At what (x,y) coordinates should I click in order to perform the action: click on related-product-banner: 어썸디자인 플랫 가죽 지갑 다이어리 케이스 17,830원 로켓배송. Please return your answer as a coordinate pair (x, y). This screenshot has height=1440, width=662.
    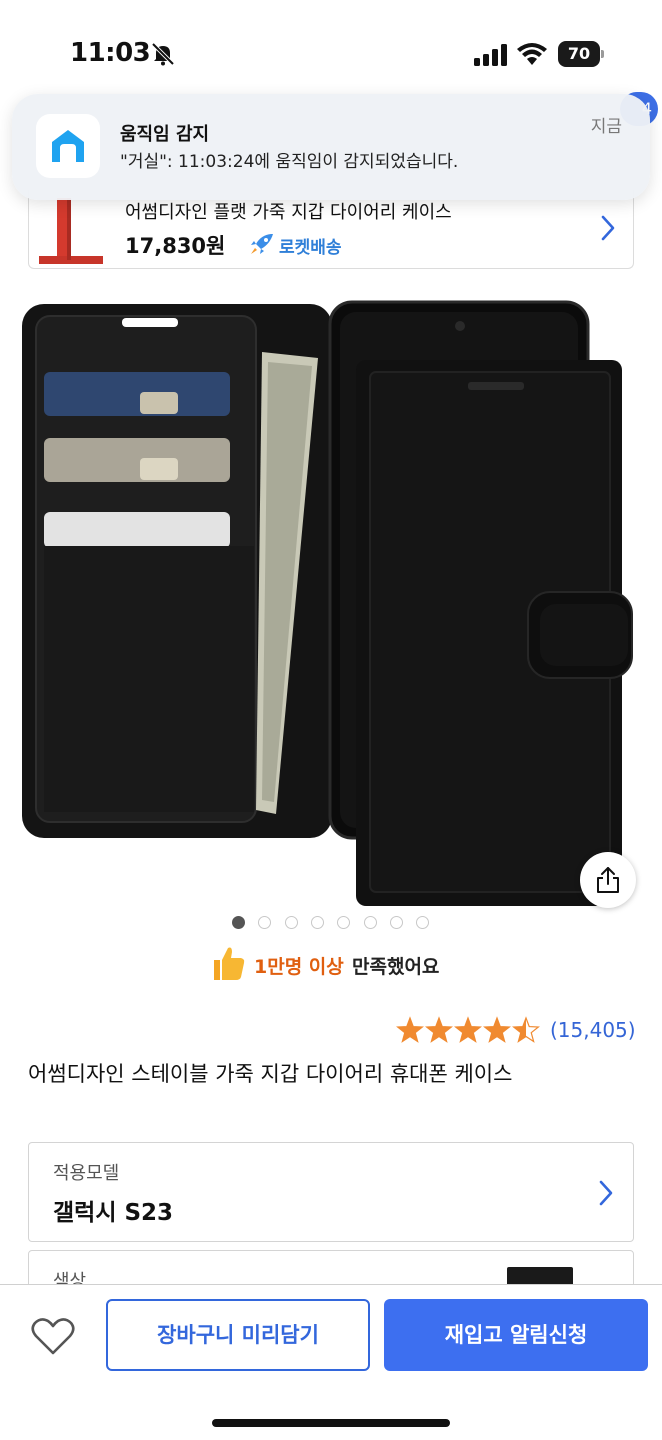
    Looking at the image, I should click on (331, 229).